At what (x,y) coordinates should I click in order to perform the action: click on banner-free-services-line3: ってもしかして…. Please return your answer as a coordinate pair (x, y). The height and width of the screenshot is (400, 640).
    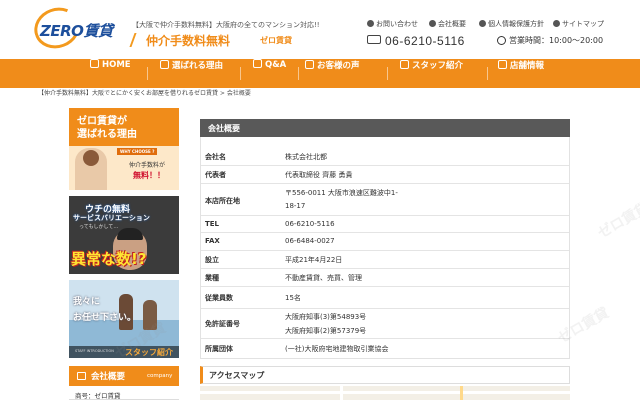
    Looking at the image, I should click on (99, 227).